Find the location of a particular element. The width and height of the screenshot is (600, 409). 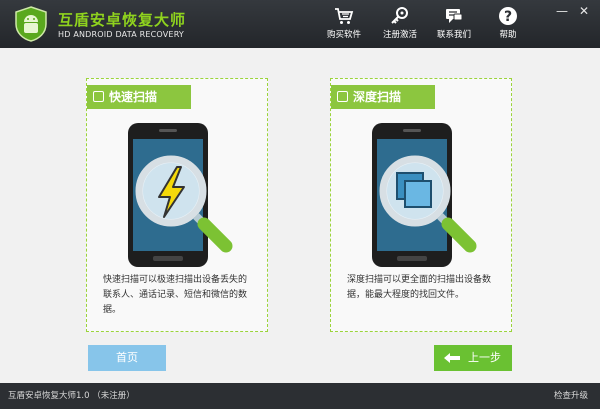

close-button: ✕ is located at coordinates (584, 11).